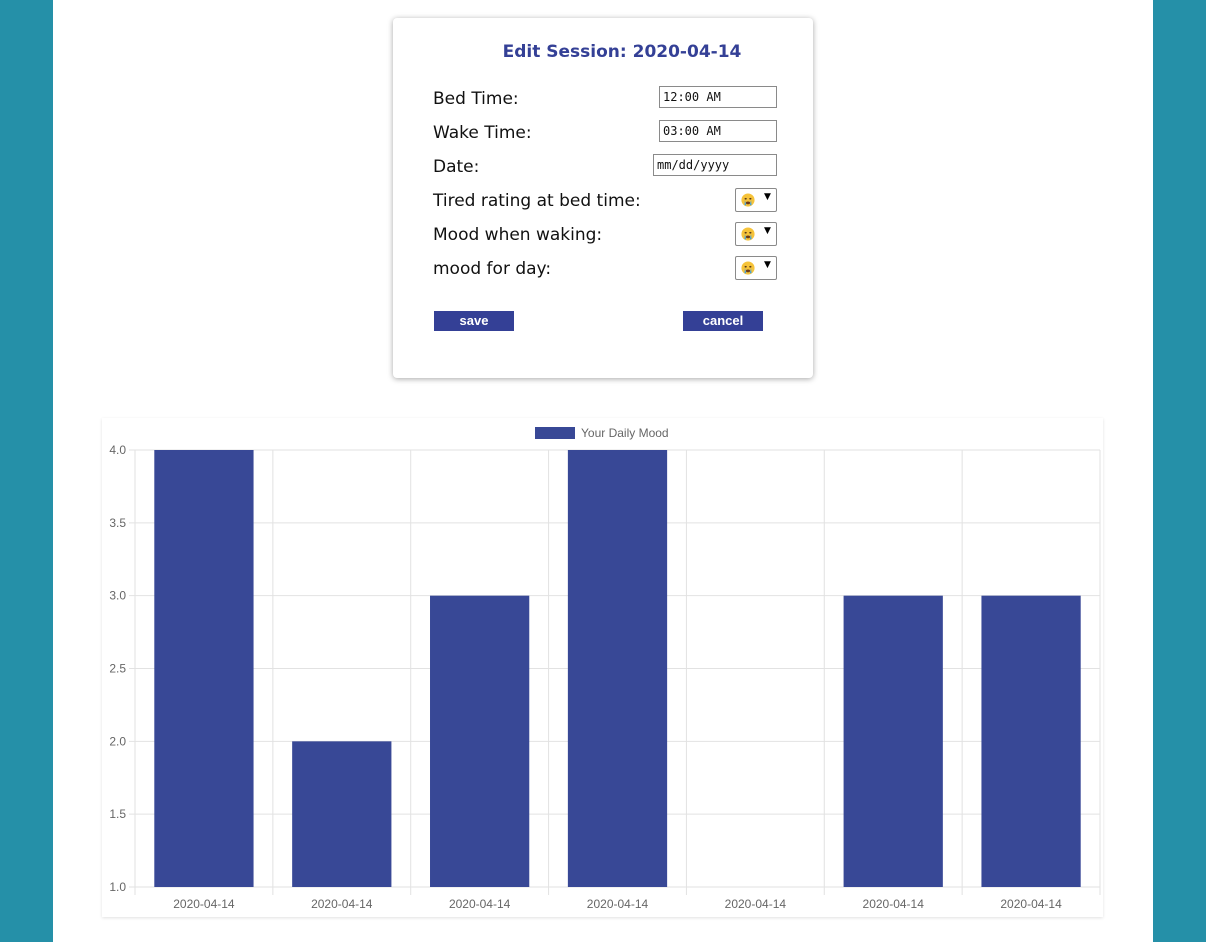  Describe the element at coordinates (605, 168) in the screenshot. I see `date-row: Date: mm/dd/yyyy` at that location.